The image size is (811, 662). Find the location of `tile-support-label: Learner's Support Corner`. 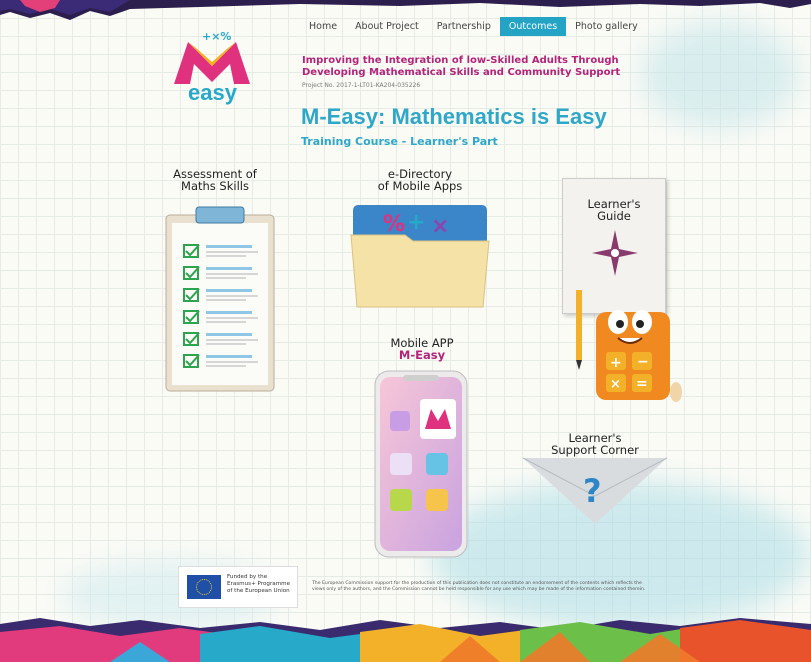

tile-support-label: Learner's Support Corner is located at coordinates (595, 444).